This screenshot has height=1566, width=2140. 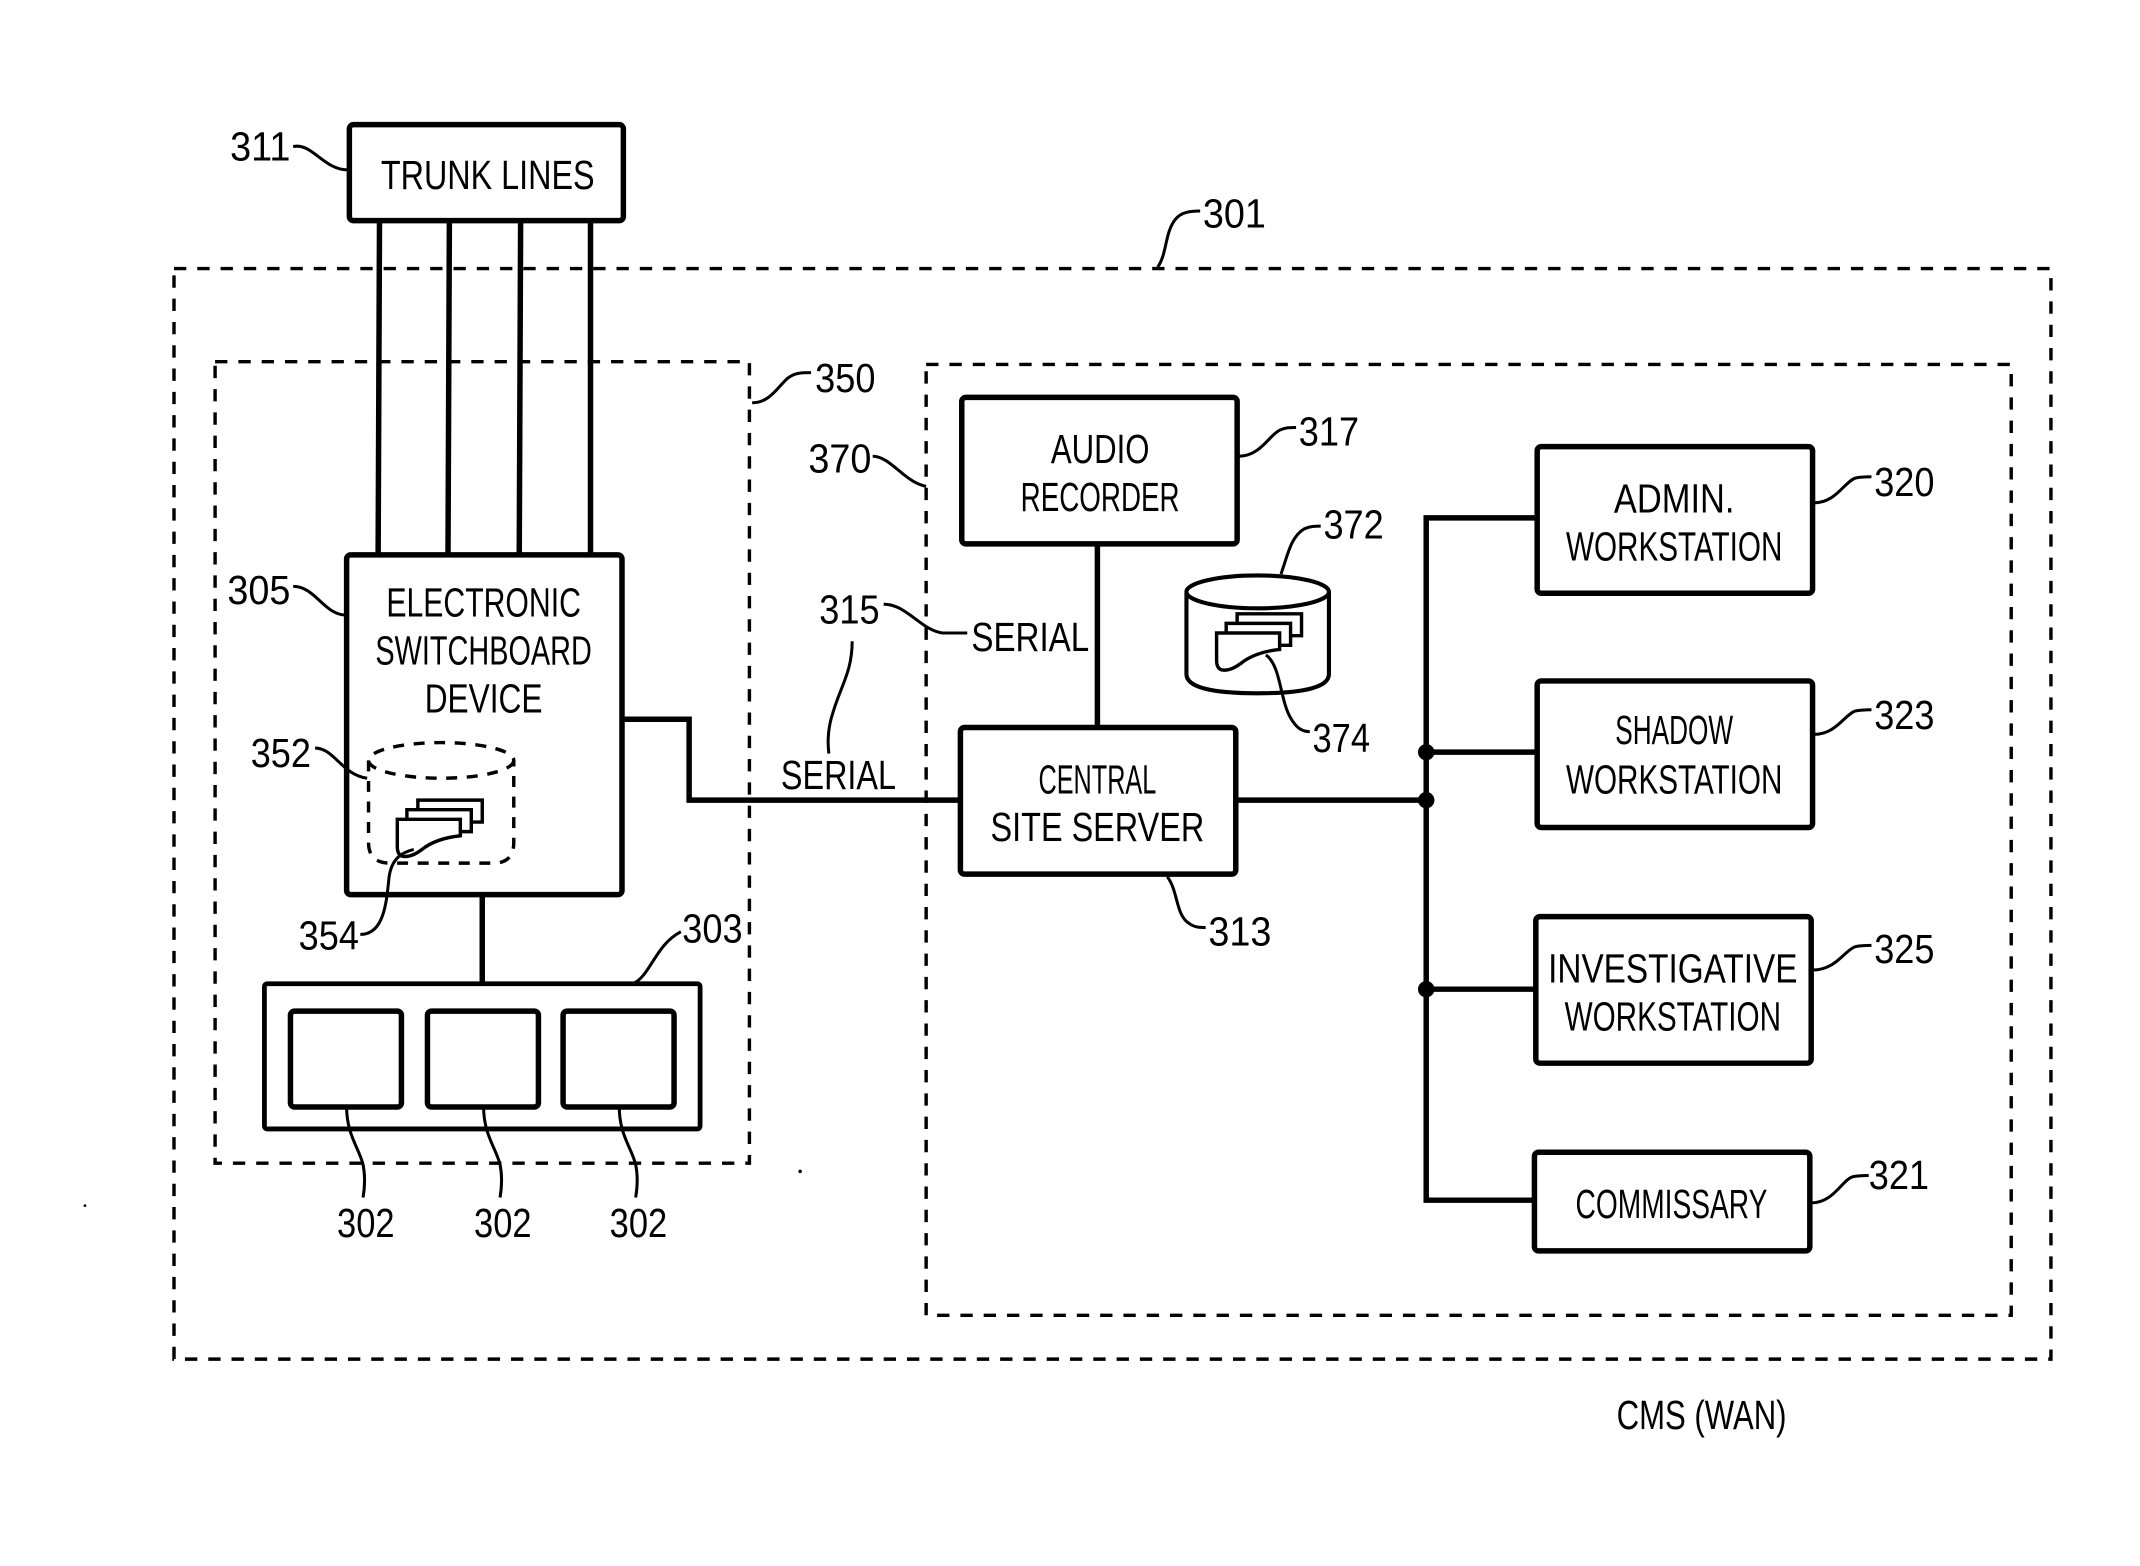 I want to click on serial-label-upper: SERIAL, so click(x=1030, y=637).